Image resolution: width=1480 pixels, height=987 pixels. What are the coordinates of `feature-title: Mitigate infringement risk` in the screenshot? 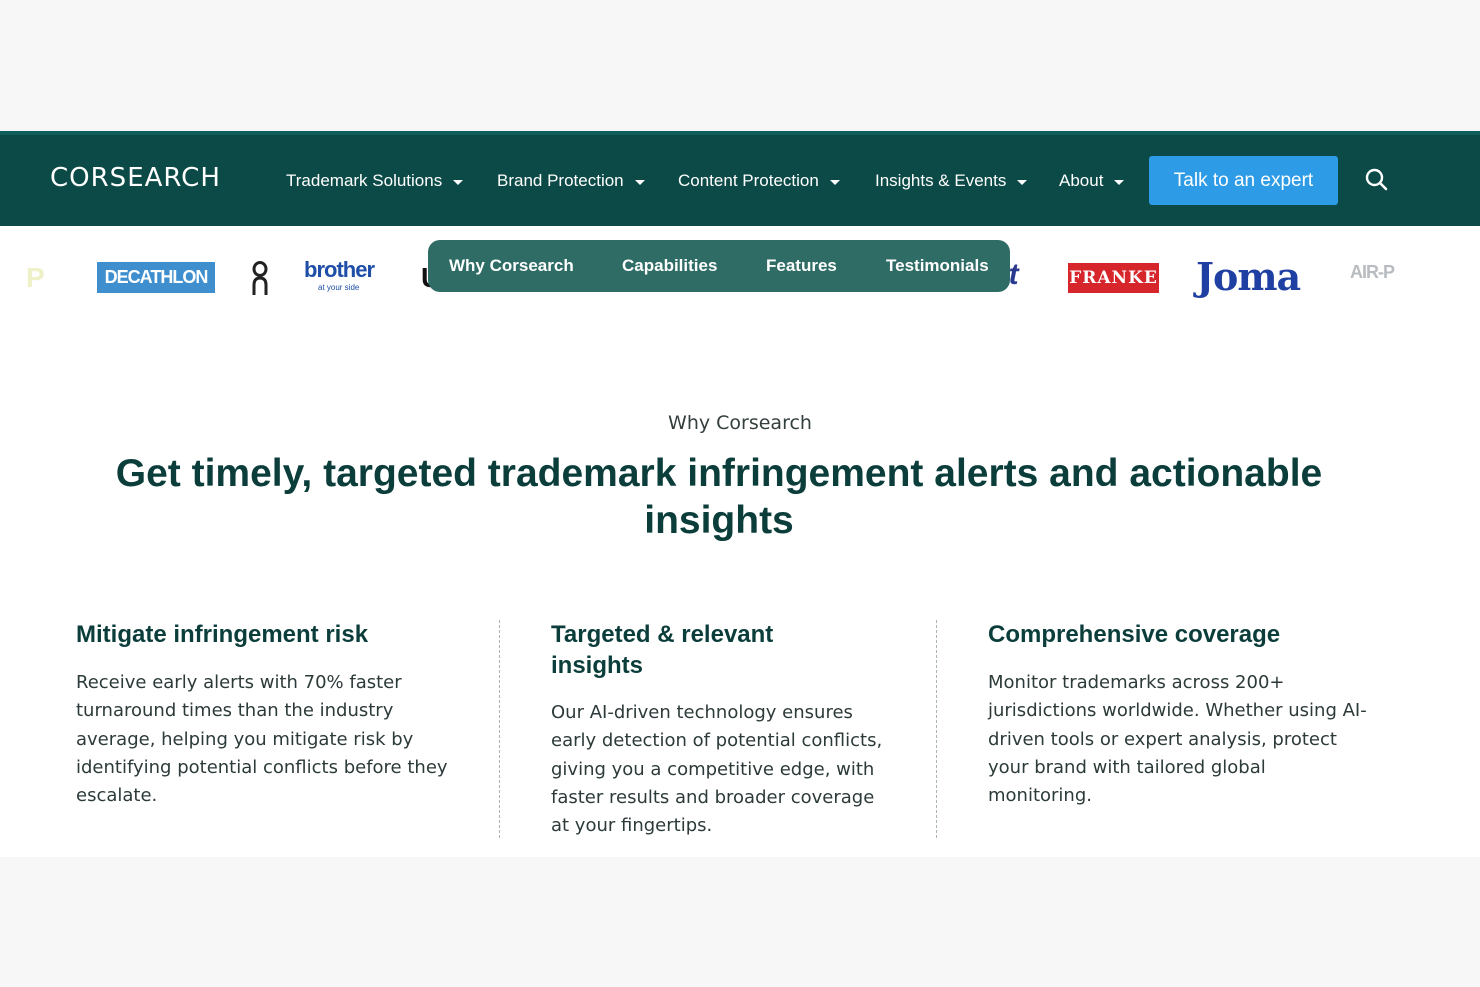 It's located at (222, 634).